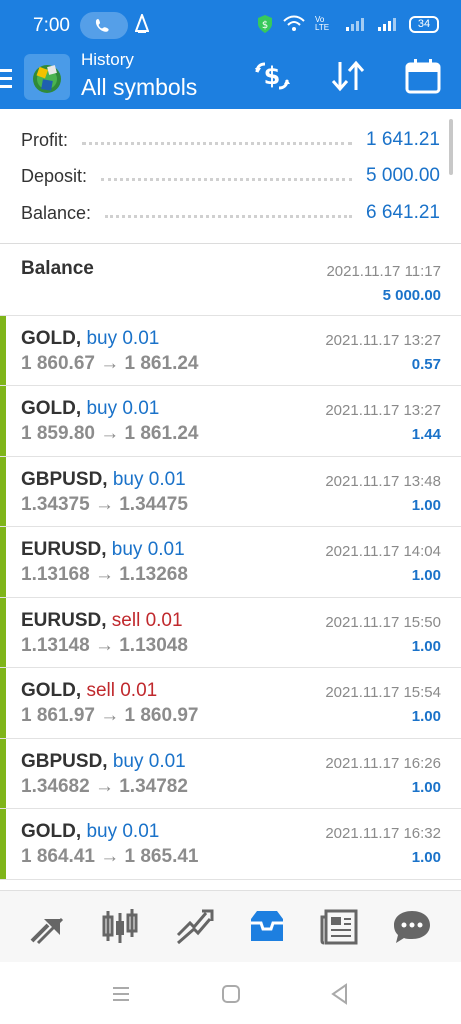 The image size is (461, 1024). What do you see at coordinates (230, 140) in the screenshot?
I see `summary-row-profit: Profit: 1 641.21` at bounding box center [230, 140].